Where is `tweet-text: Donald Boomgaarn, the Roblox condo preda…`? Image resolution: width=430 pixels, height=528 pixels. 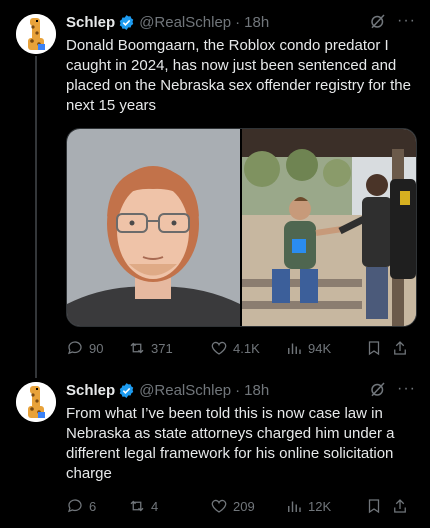
tweet-text: Donald Boomgaarn, the Roblox condo preda… is located at coordinates (238, 75).